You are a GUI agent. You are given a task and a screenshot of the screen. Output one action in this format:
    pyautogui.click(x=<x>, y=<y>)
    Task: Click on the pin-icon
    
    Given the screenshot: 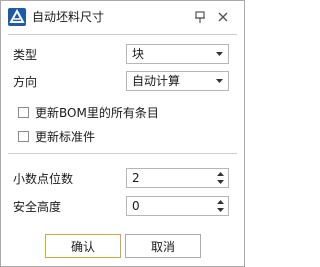 What is the action you would take?
    pyautogui.click(x=200, y=17)
    